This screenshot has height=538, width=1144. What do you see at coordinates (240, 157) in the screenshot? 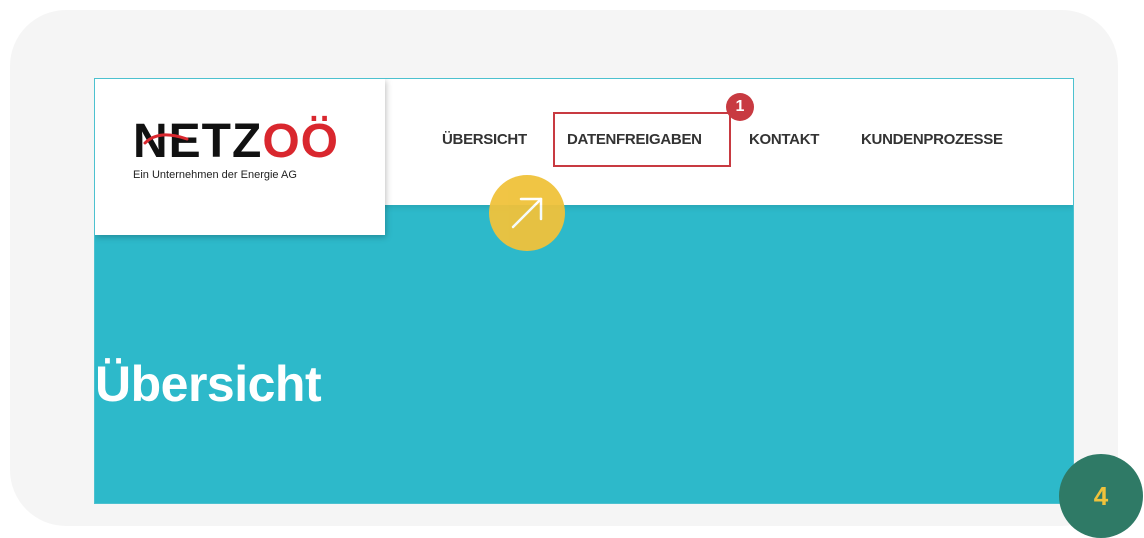
I see `logo-panel: NETZOÖ Ein Unternehmen der Energie AG` at bounding box center [240, 157].